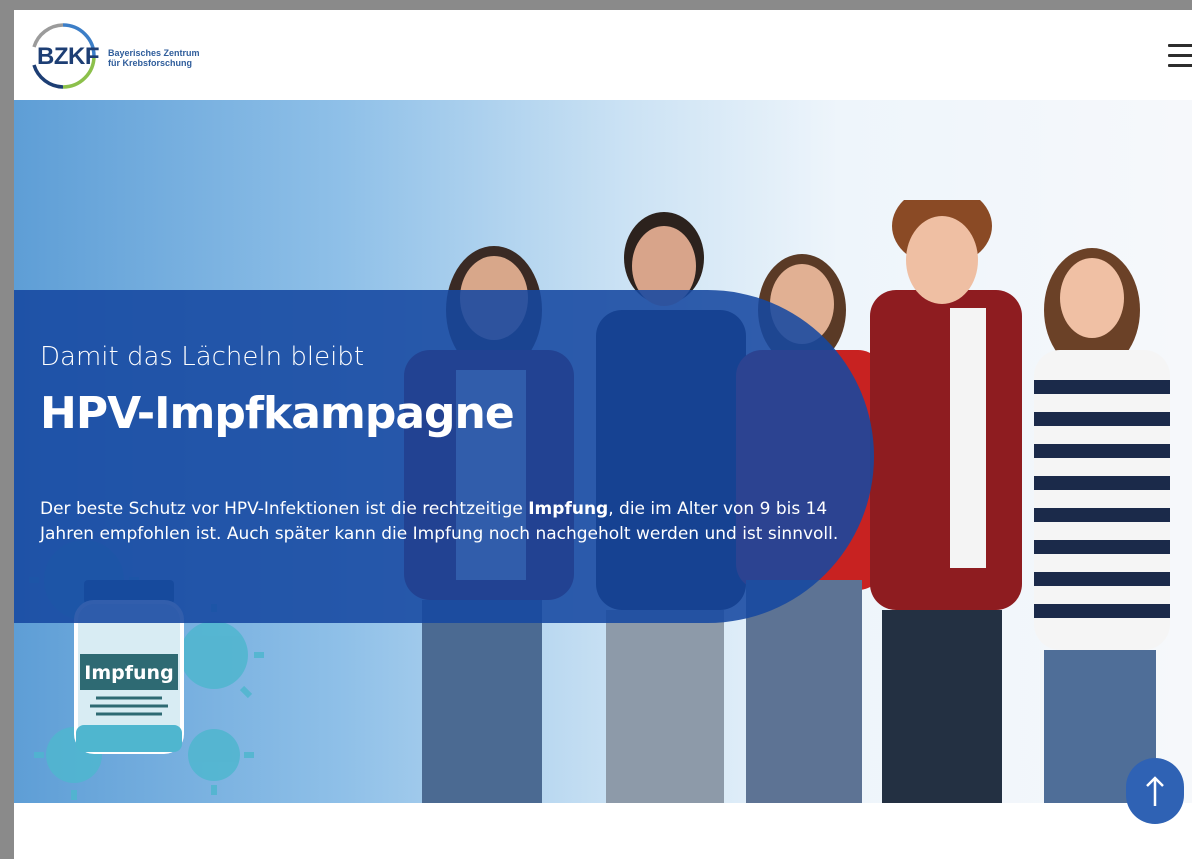  I want to click on logo-subtitle-line1: Bayerisches Zentrum, so click(154, 53).